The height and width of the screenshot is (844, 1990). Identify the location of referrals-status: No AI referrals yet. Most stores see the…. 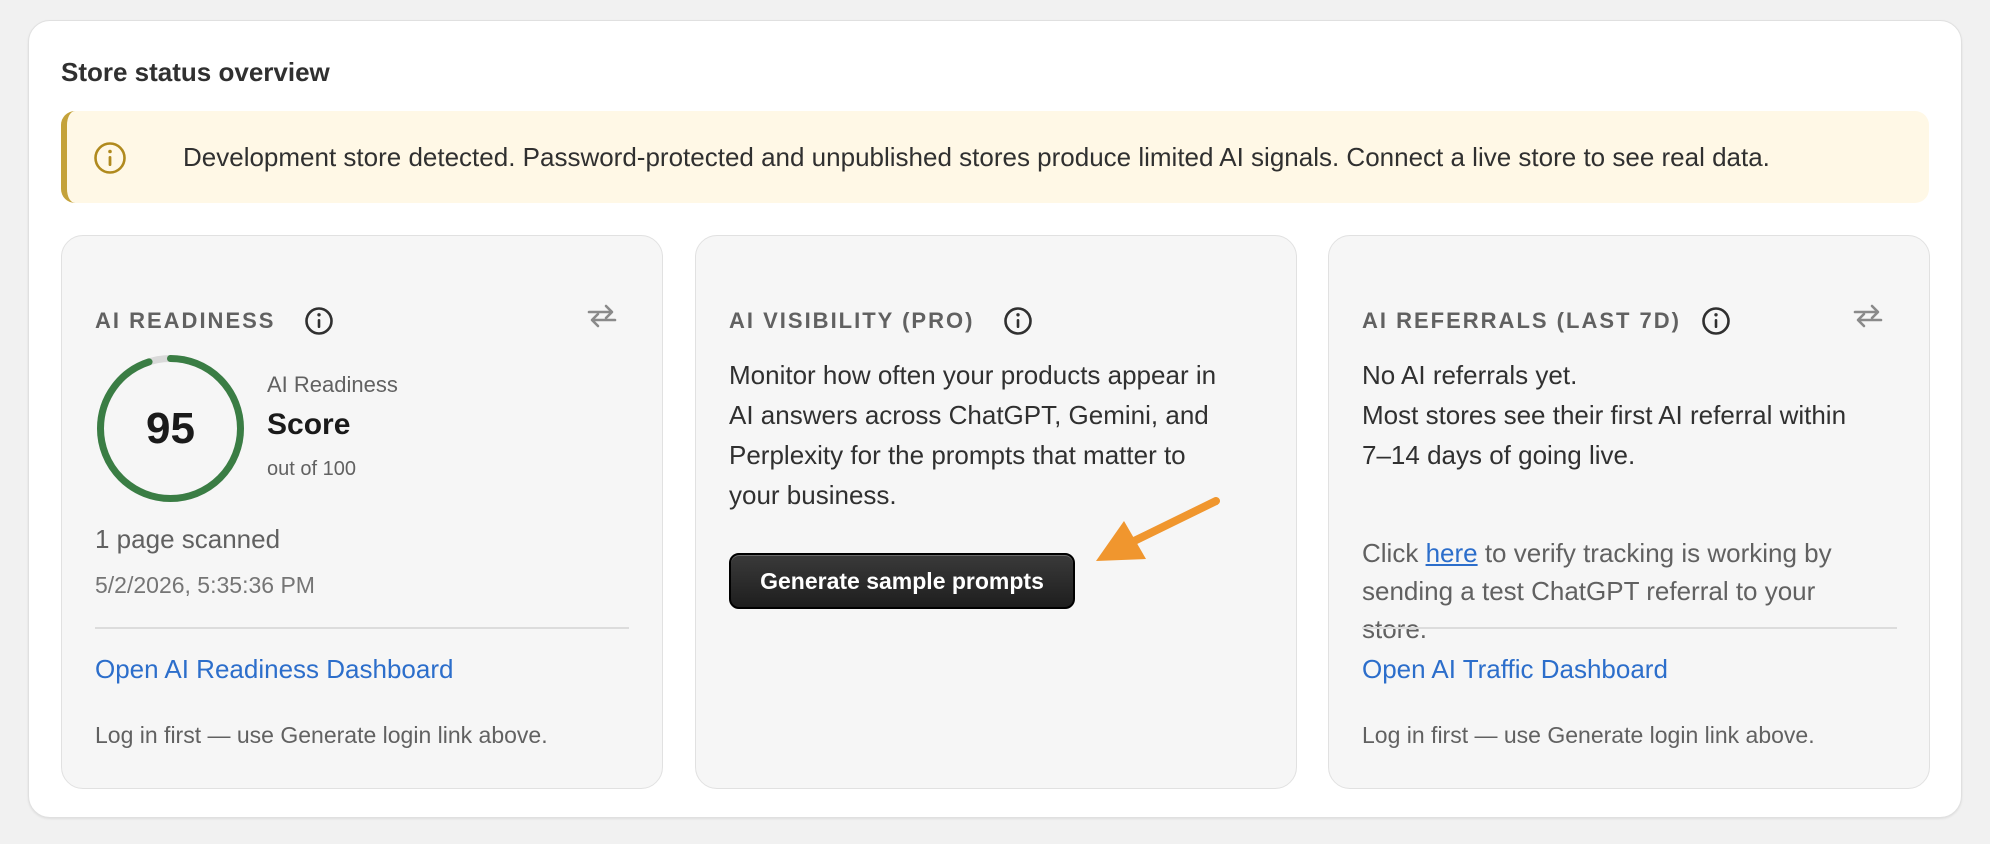
(1604, 415).